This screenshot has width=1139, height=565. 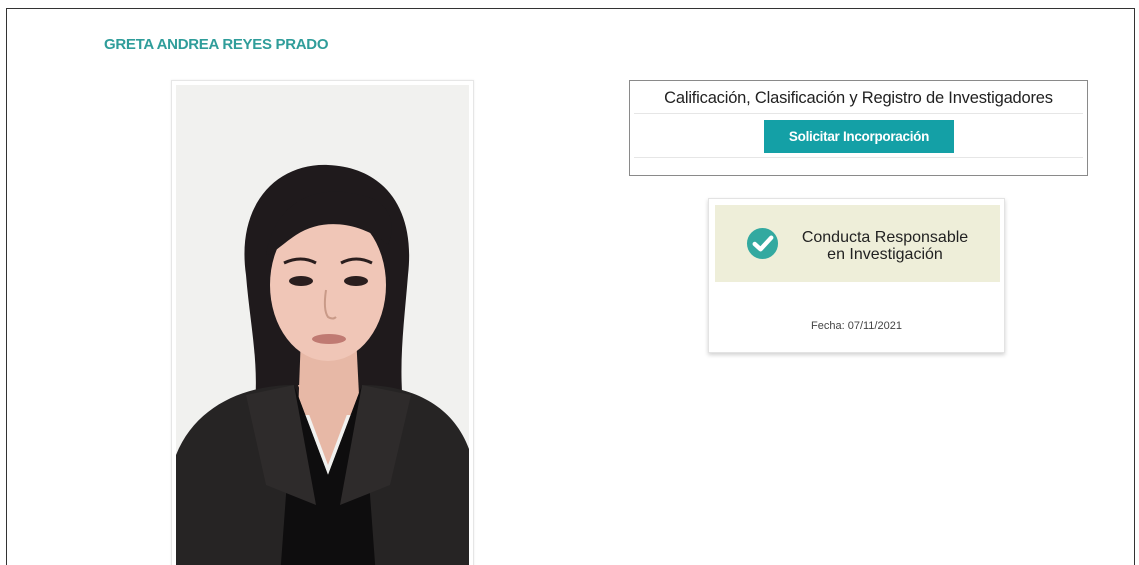 What do you see at coordinates (885, 254) in the screenshot?
I see `badge-label-line2: en Investigación` at bounding box center [885, 254].